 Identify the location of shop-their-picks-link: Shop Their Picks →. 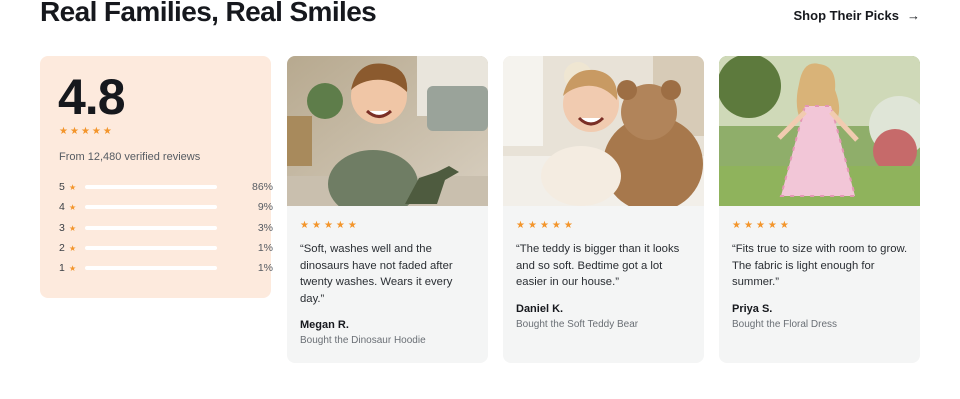
(857, 15).